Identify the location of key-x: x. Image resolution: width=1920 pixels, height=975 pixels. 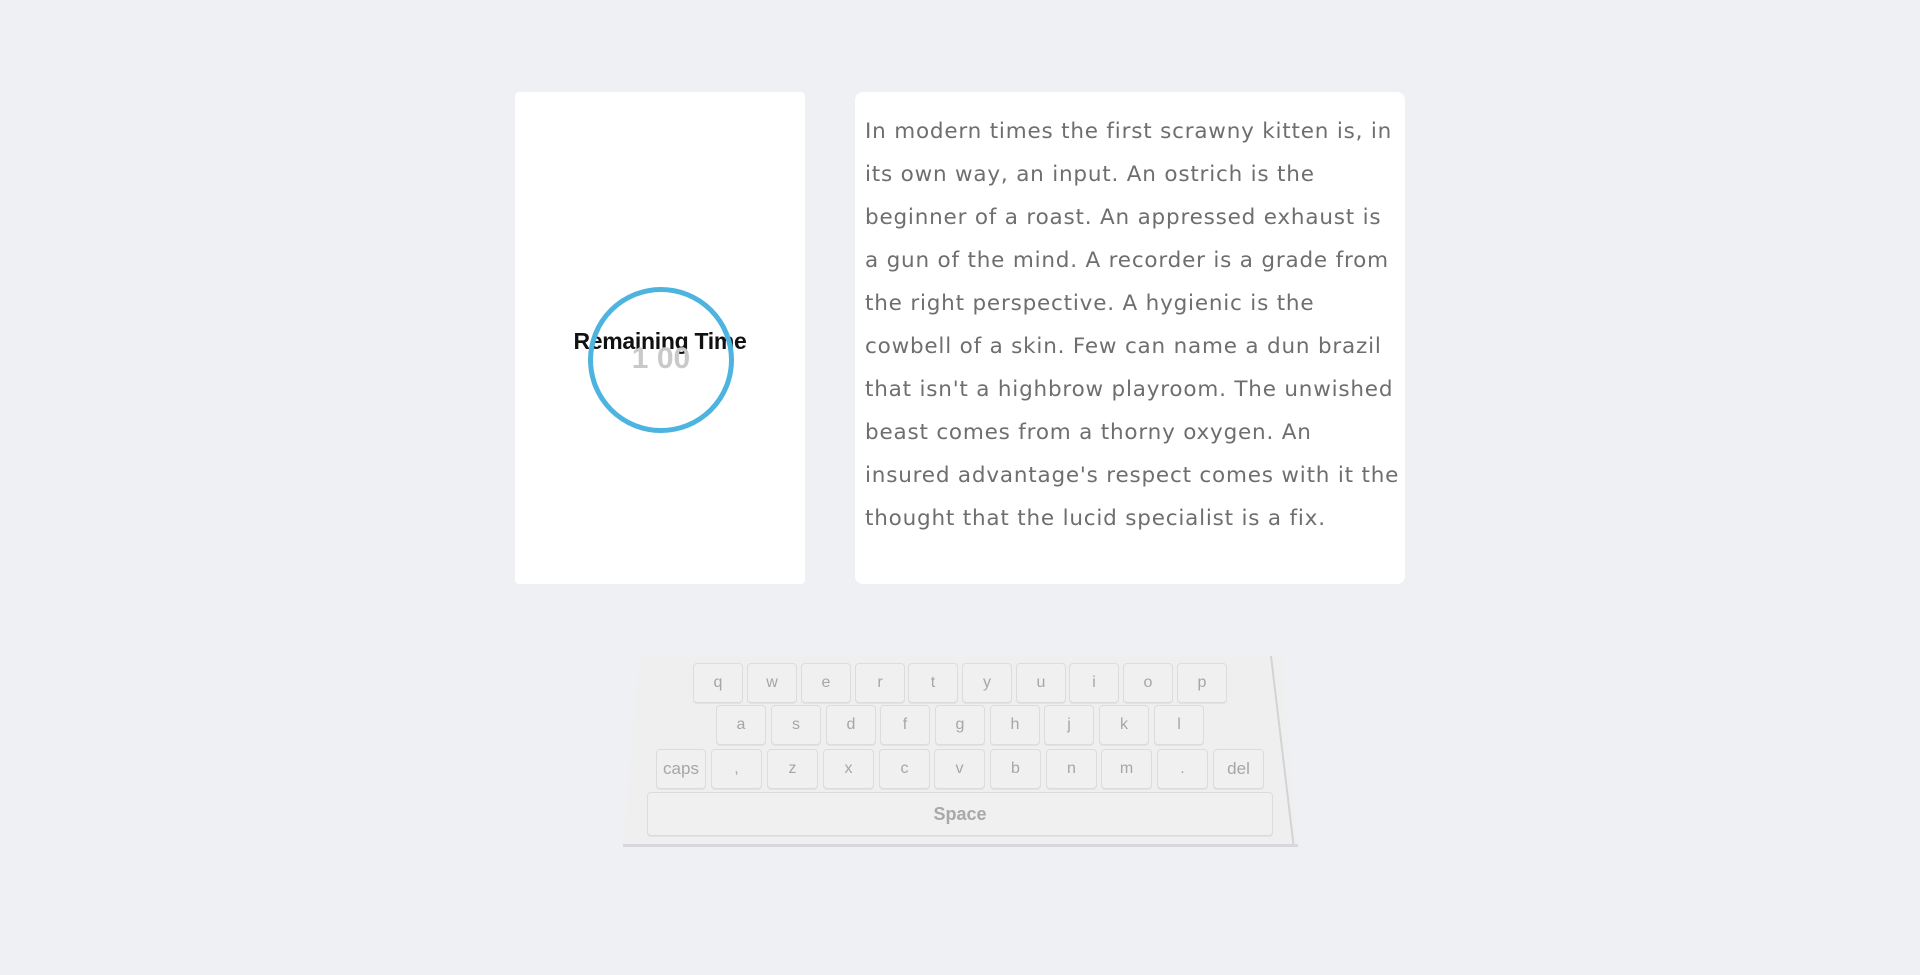
(848, 769).